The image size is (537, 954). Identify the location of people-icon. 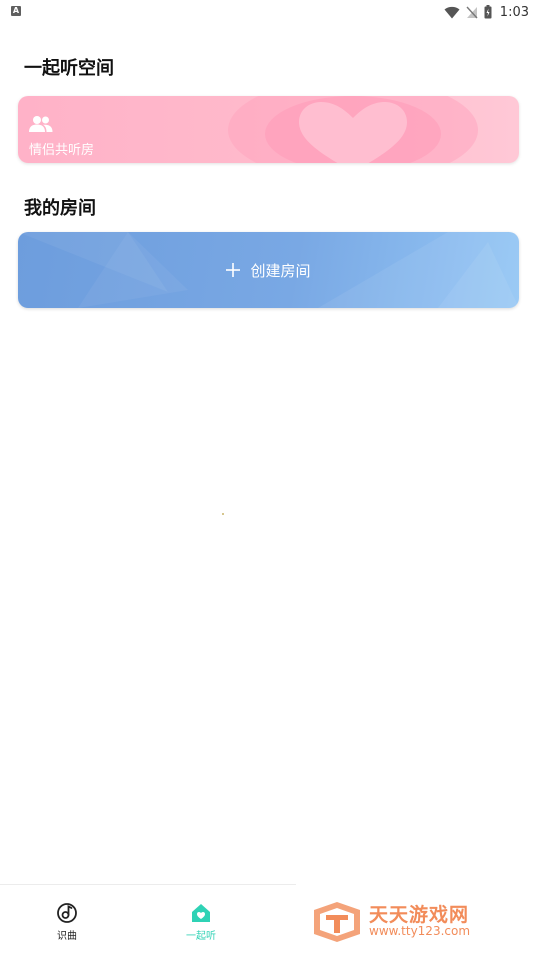
(41, 124).